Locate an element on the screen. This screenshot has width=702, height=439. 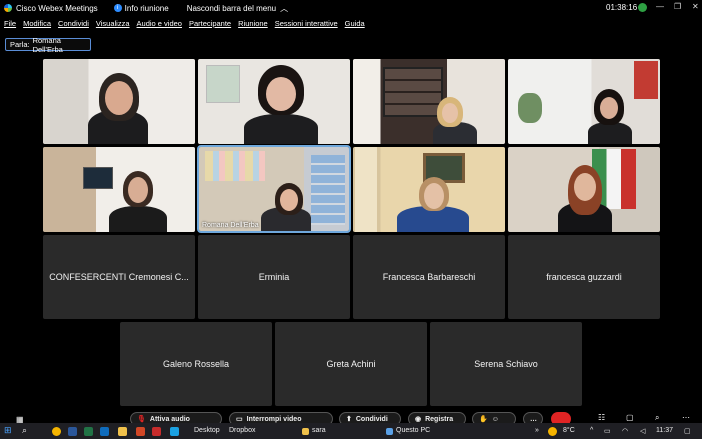
menu-audio-video: Audio e video is located at coordinates (159, 23).